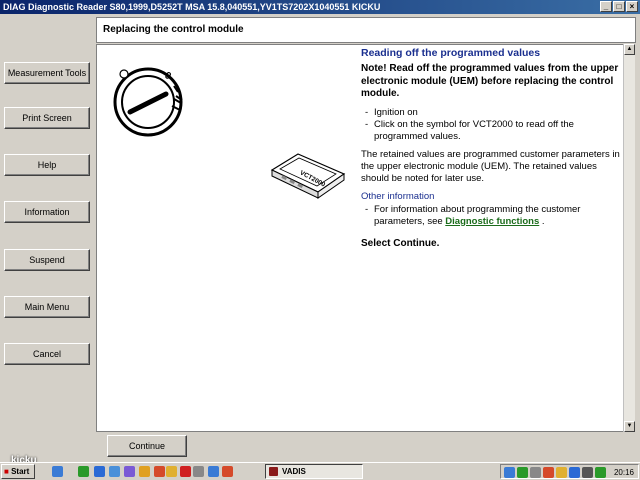 The image size is (640, 480). Describe the element at coordinates (148, 102) in the screenshot. I see `ignition-switch-icon: 0` at that location.